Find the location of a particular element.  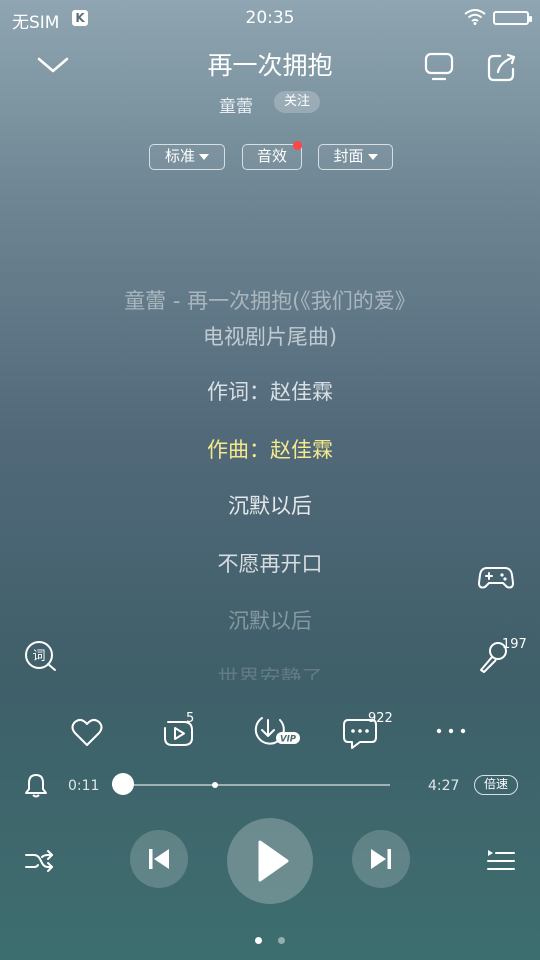

previous-icon is located at coordinates (159, 859).